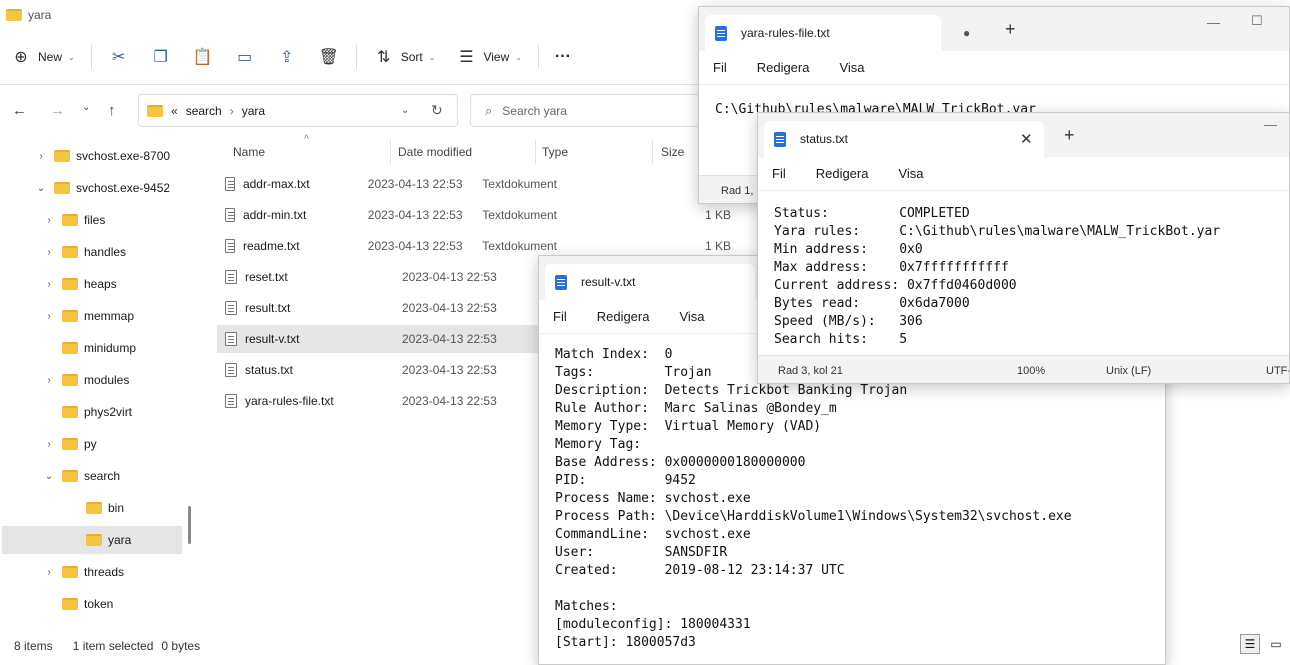 The height and width of the screenshot is (665, 1290). What do you see at coordinates (1277, 371) in the screenshot?
I see `encoding: UTF-` at bounding box center [1277, 371].